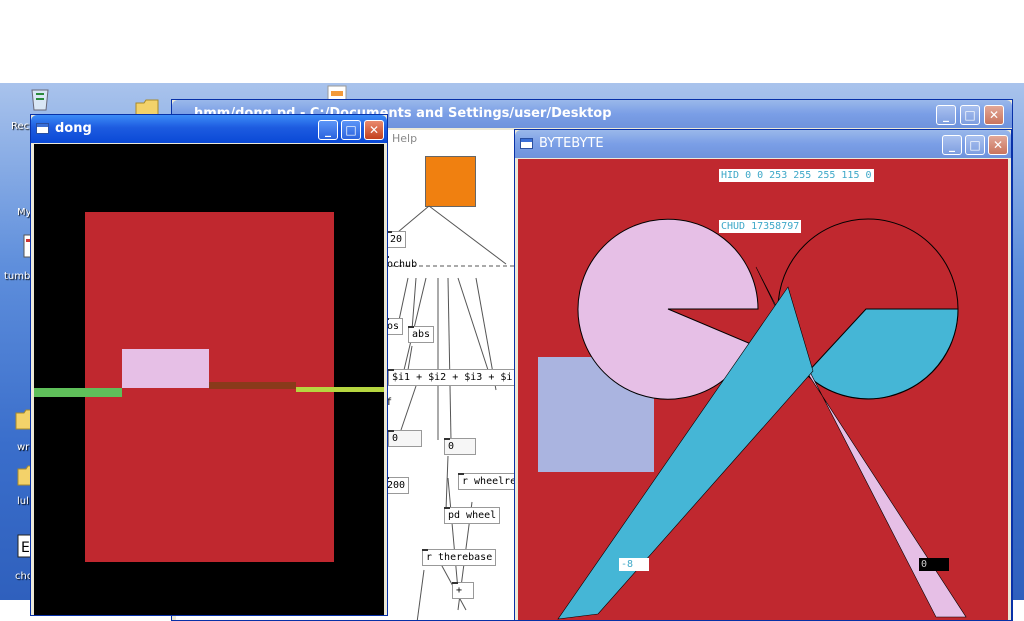  Describe the element at coordinates (23, 501) in the screenshot. I see `desktop-label-lul: lul` at that location.